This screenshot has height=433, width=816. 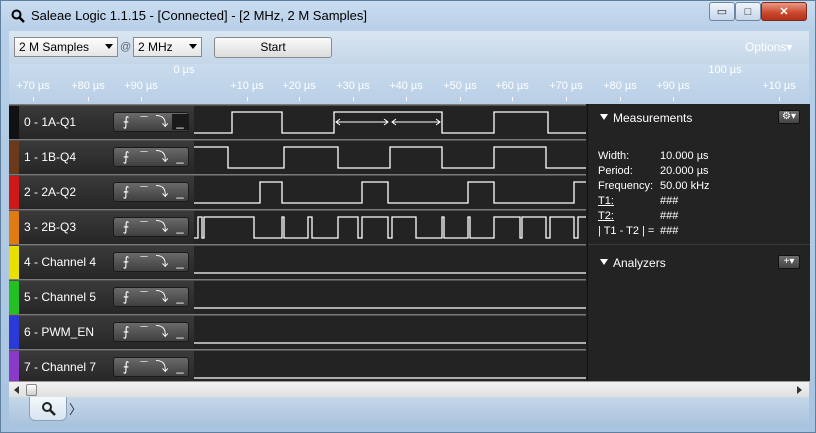 I want to click on analyzers-title: Analyzers, so click(x=639, y=263).